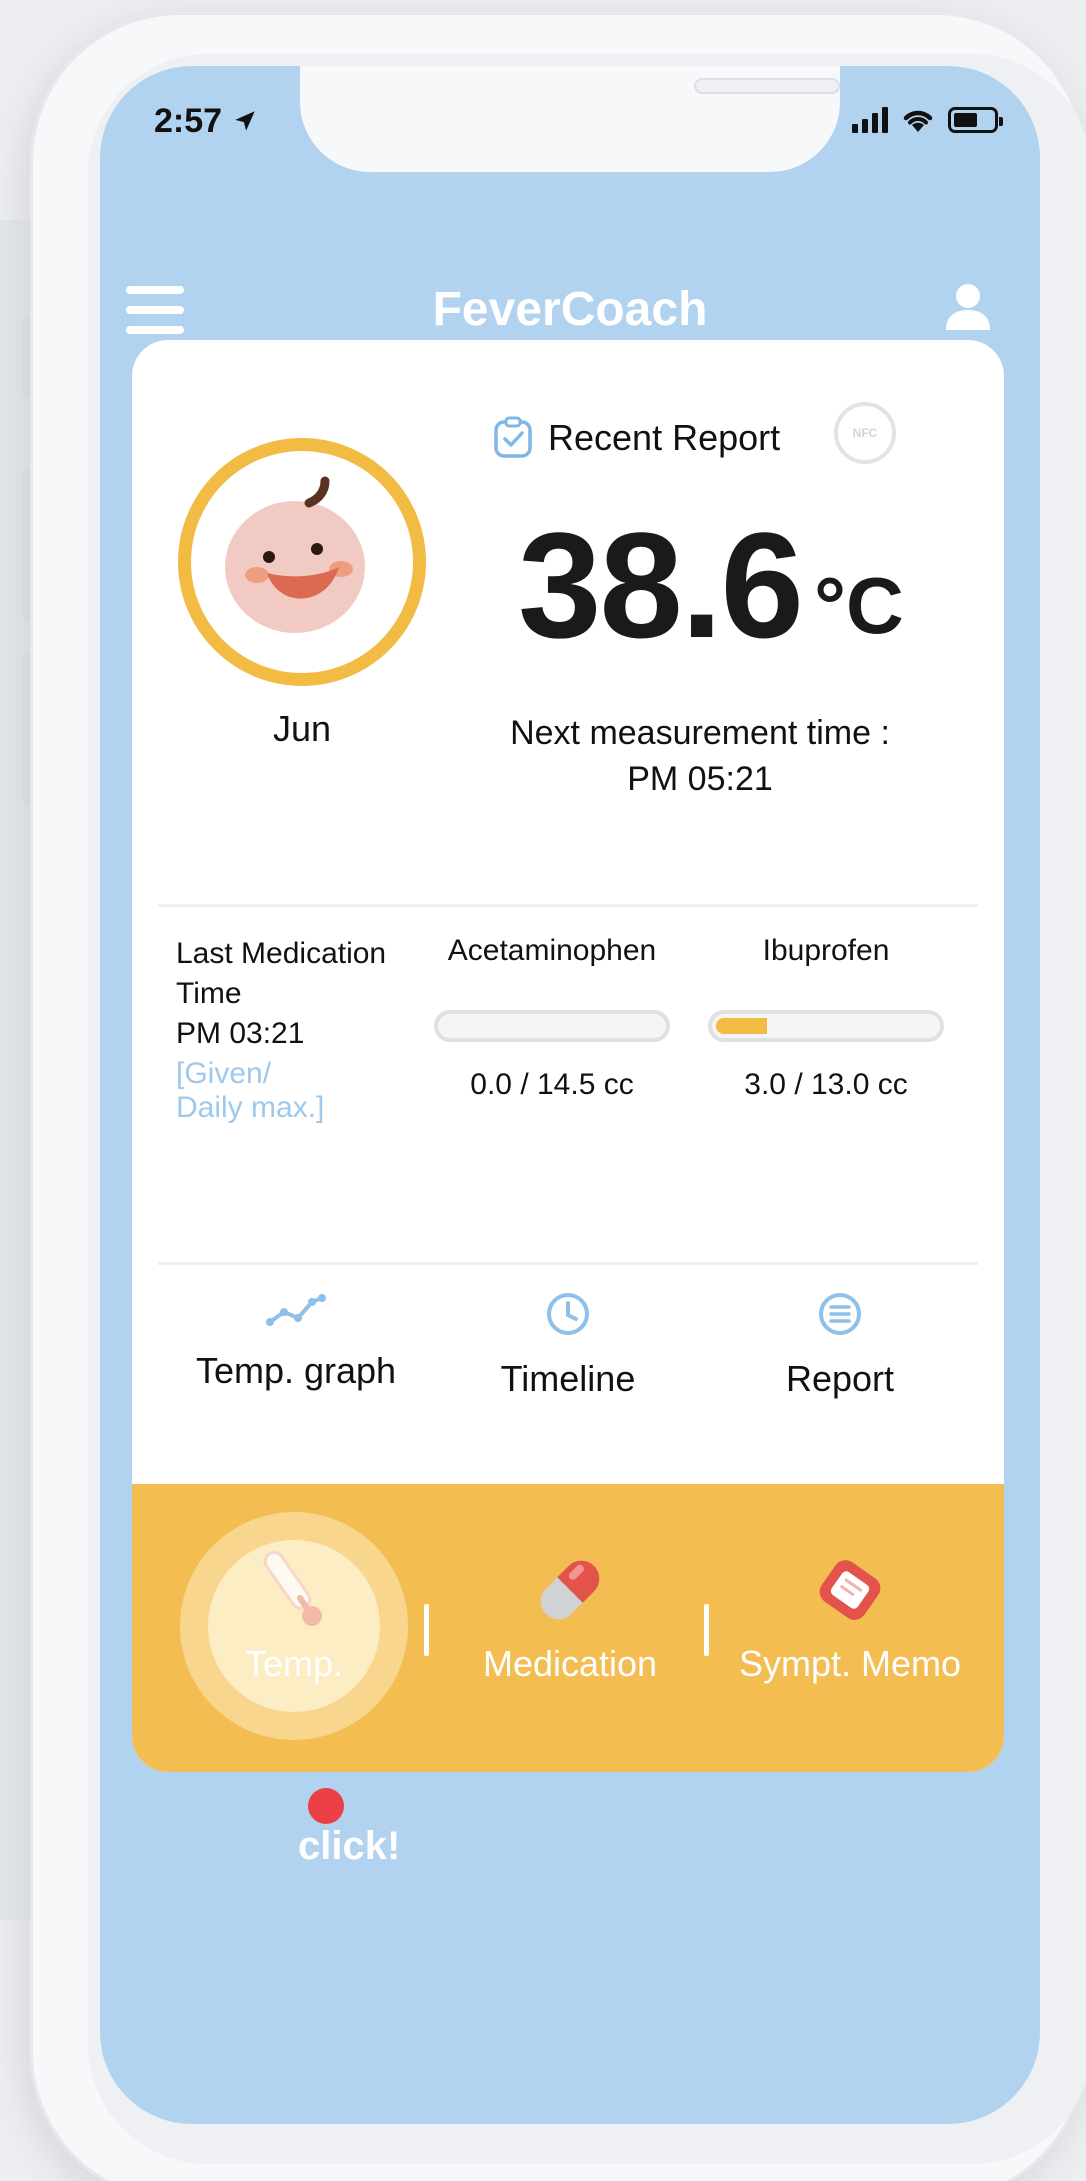 The height and width of the screenshot is (2181, 1086). Describe the element at coordinates (294, 1663) in the screenshot. I see `action-label: Temp.` at that location.